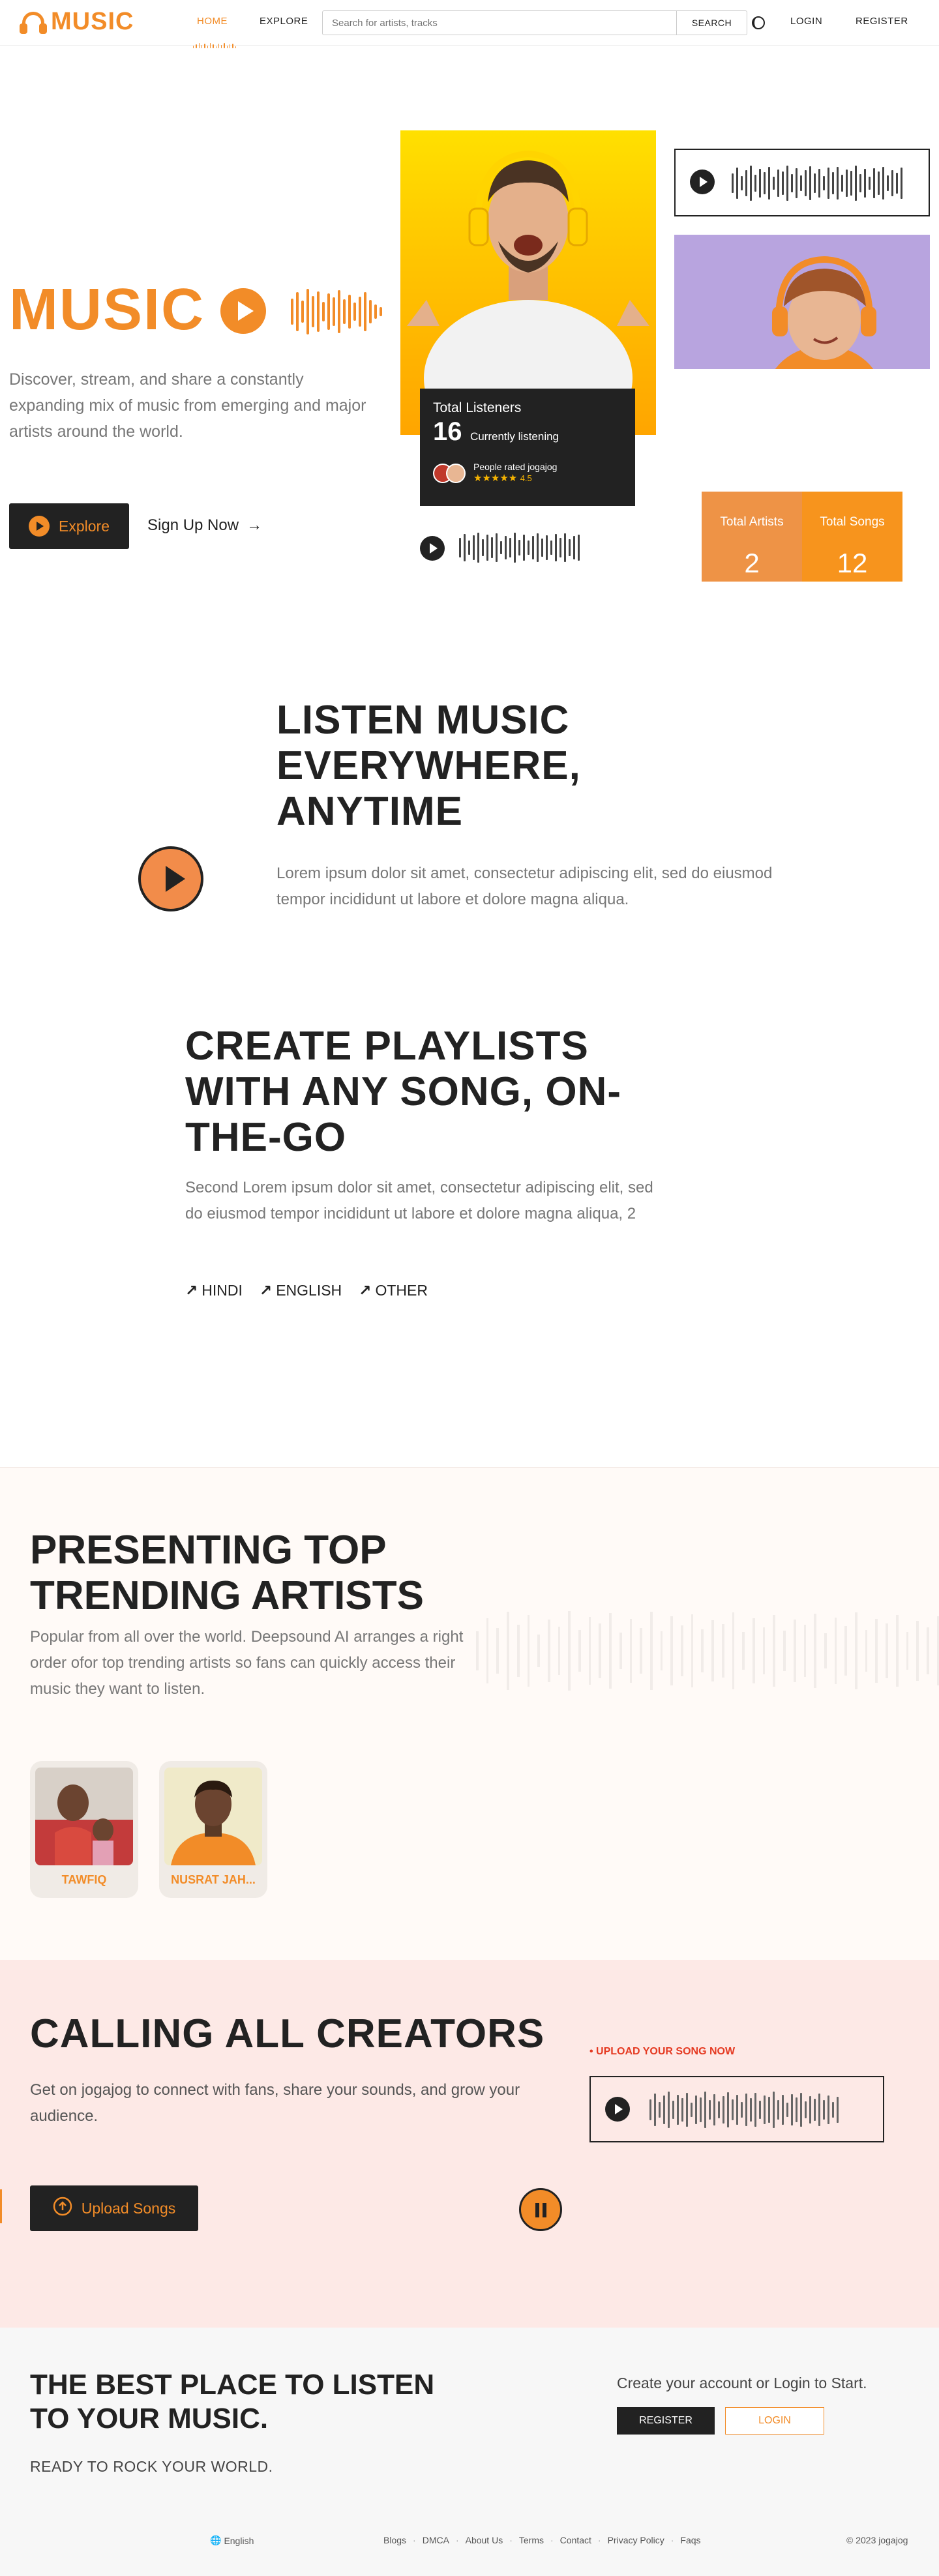 This screenshot has width=939, height=2576. Describe the element at coordinates (284, 21) in the screenshot. I see `nav-explore: EXPLORE` at that location.